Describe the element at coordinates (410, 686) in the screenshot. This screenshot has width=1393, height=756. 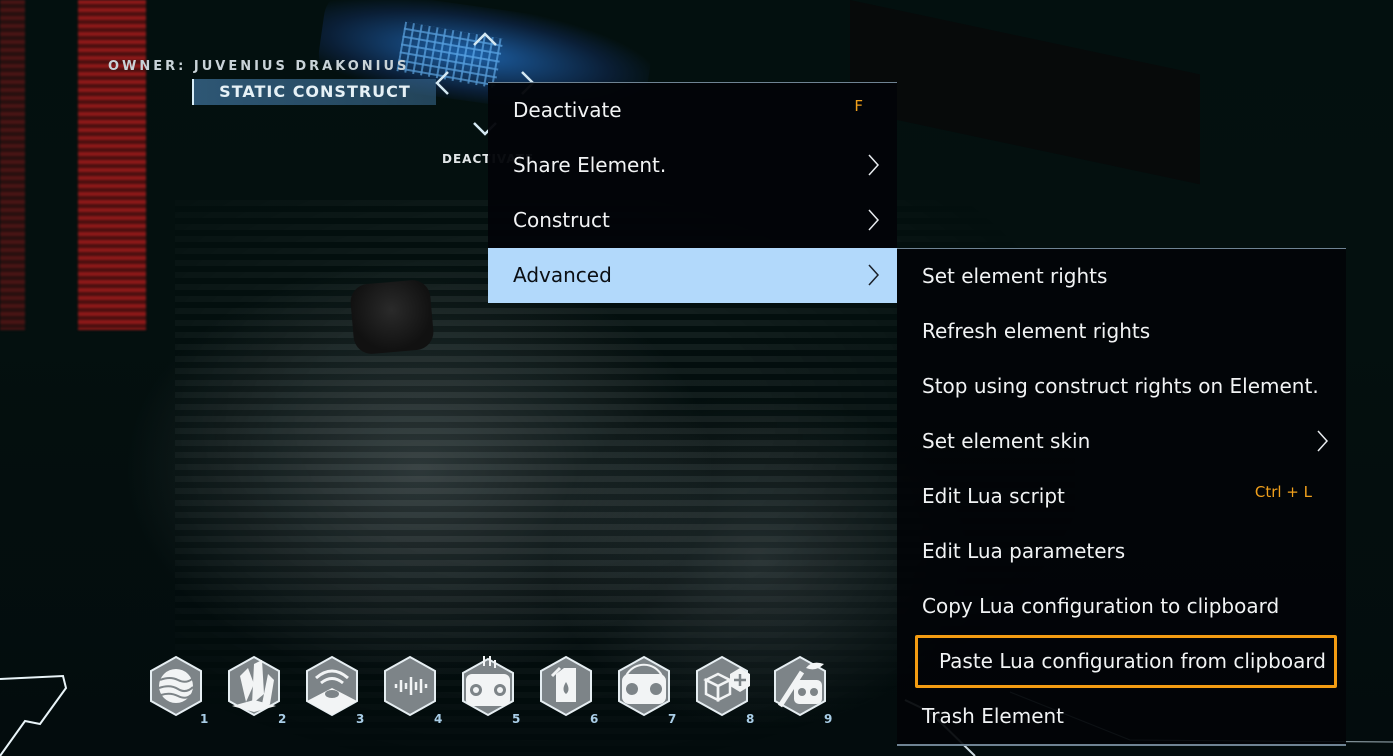
I see `sound-wave-icon` at that location.